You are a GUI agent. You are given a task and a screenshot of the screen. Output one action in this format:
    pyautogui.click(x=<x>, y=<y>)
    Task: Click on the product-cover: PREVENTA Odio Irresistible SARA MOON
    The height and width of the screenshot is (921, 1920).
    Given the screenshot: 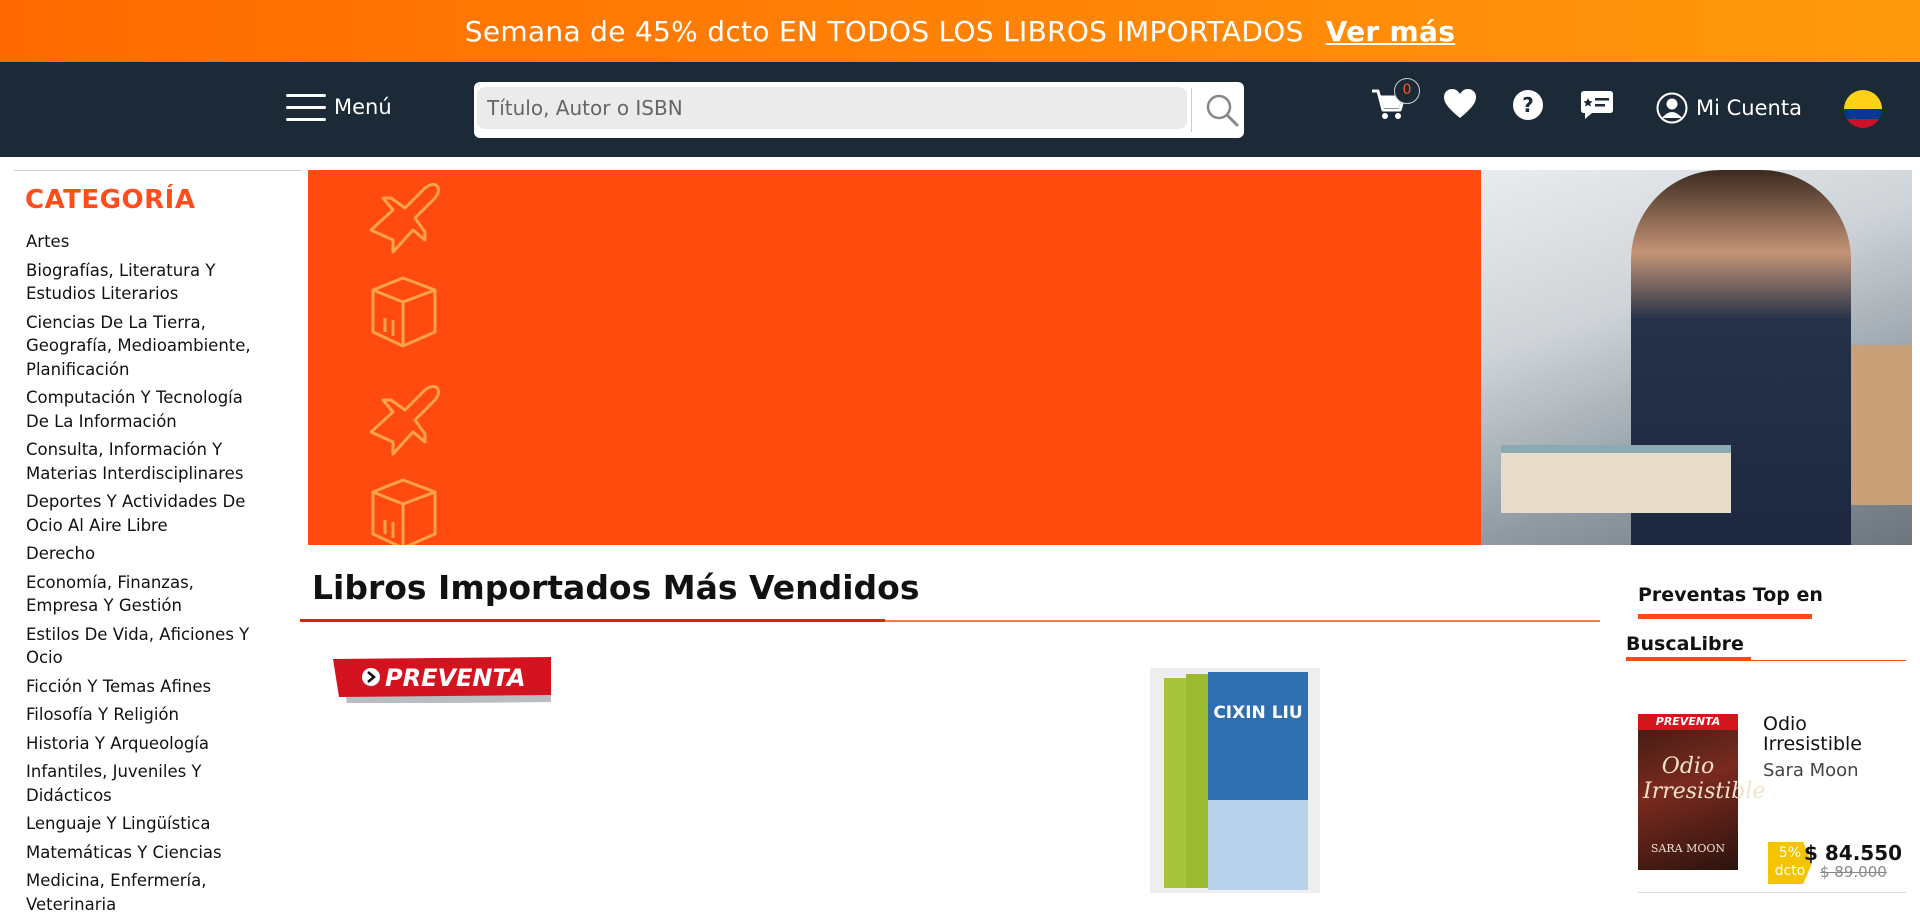 What is the action you would take?
    pyautogui.click(x=1702, y=792)
    